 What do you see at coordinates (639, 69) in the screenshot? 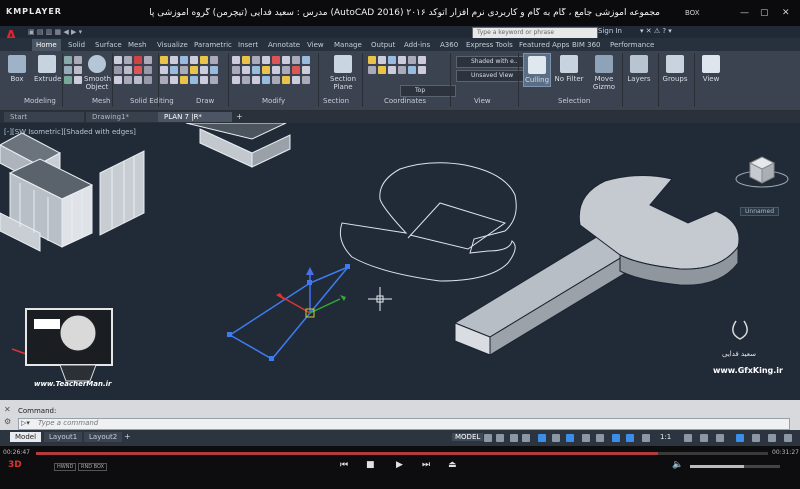
I see `layers-button: Layers` at bounding box center [639, 69].